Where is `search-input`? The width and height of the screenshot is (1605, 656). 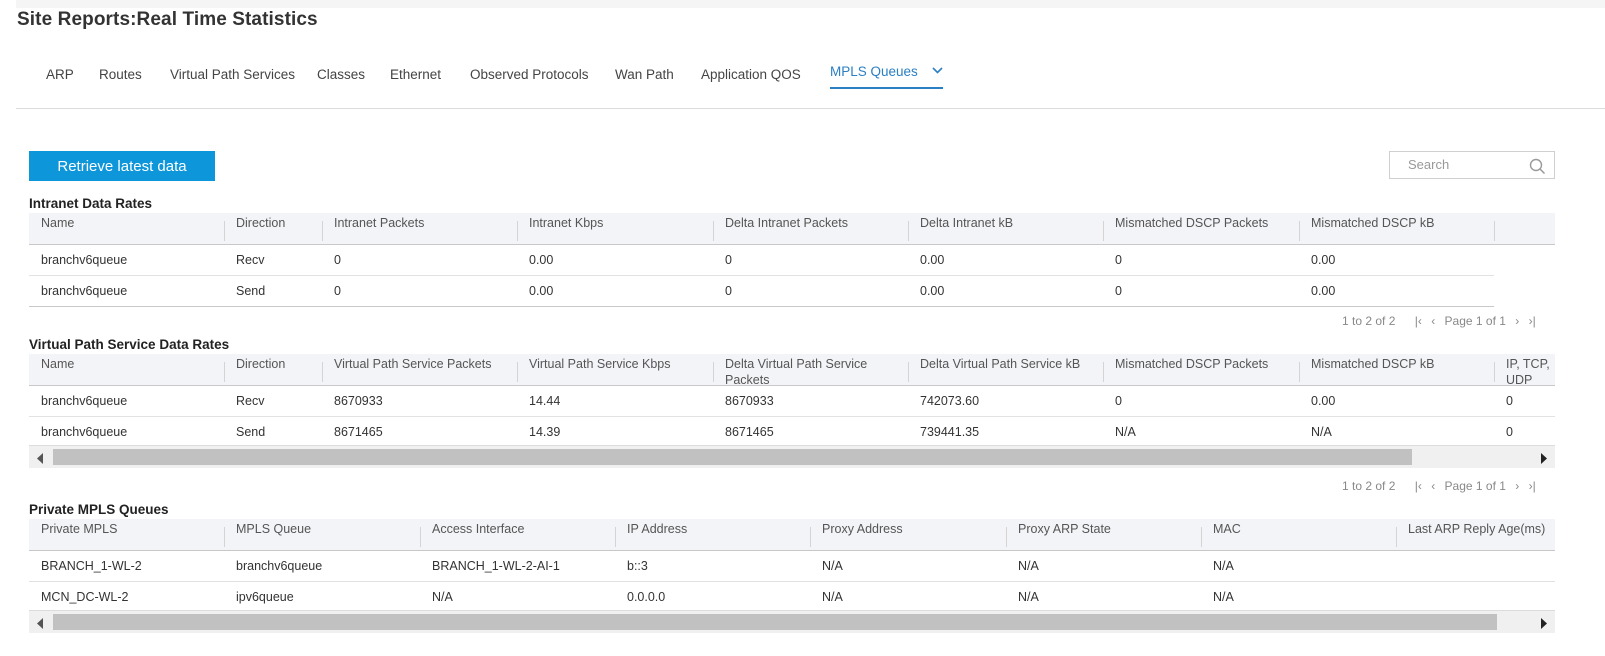
search-input is located at coordinates (1468, 164).